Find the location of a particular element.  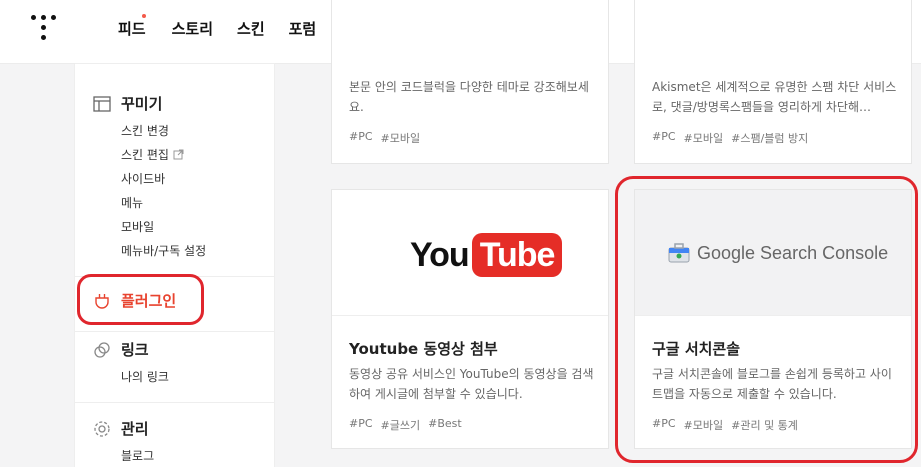

sidebar-item-skin-edit: 스킨 편집 is located at coordinates (152, 154).